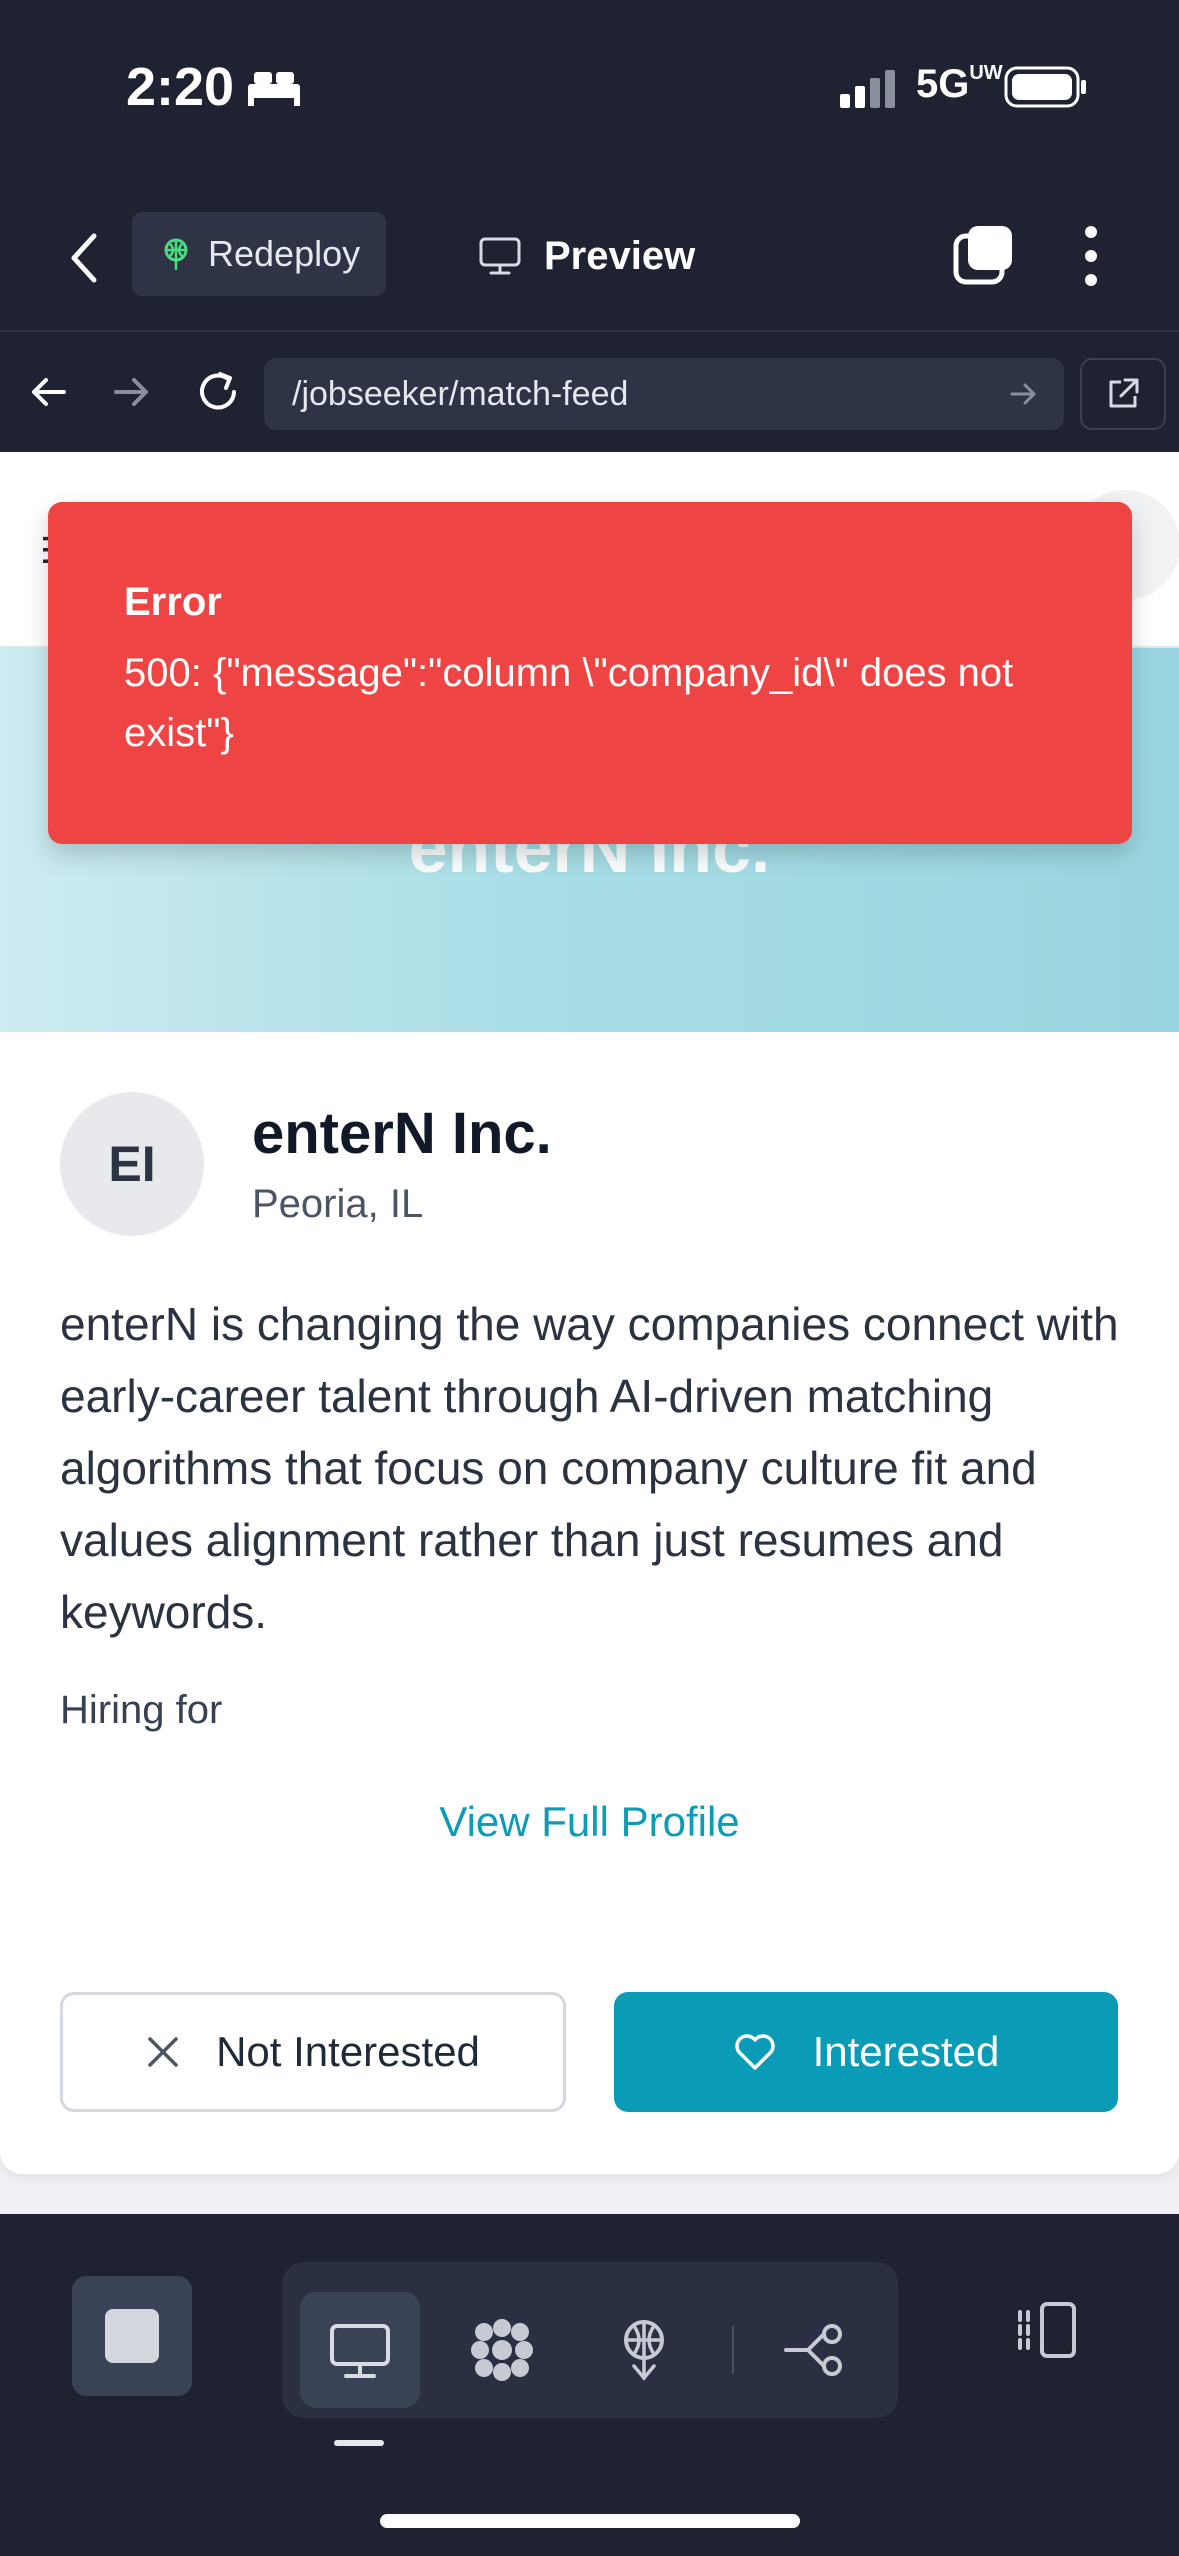 This screenshot has height=2556, width=1179. Describe the element at coordinates (590, 2521) in the screenshot. I see `home-indicator` at that location.